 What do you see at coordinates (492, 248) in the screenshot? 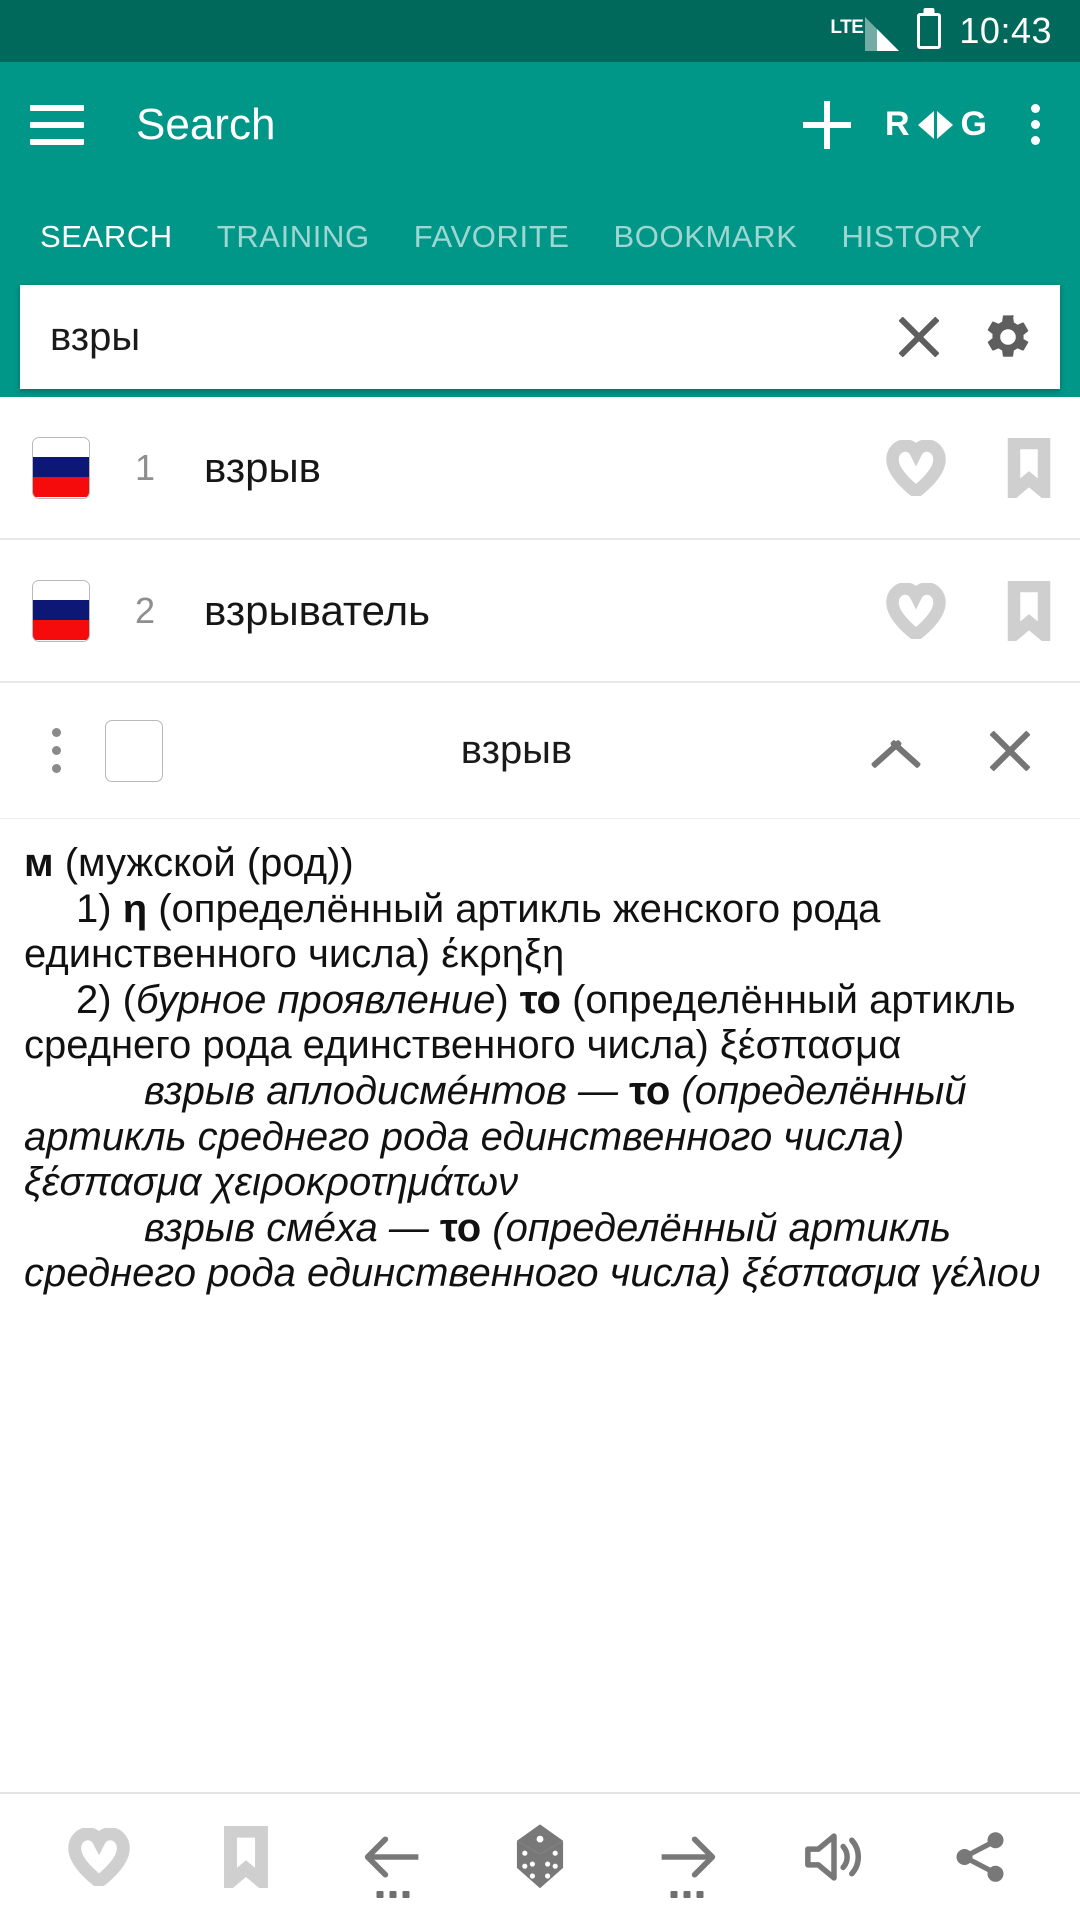
I see `tab-favorite: FAVORITE` at bounding box center [492, 248].